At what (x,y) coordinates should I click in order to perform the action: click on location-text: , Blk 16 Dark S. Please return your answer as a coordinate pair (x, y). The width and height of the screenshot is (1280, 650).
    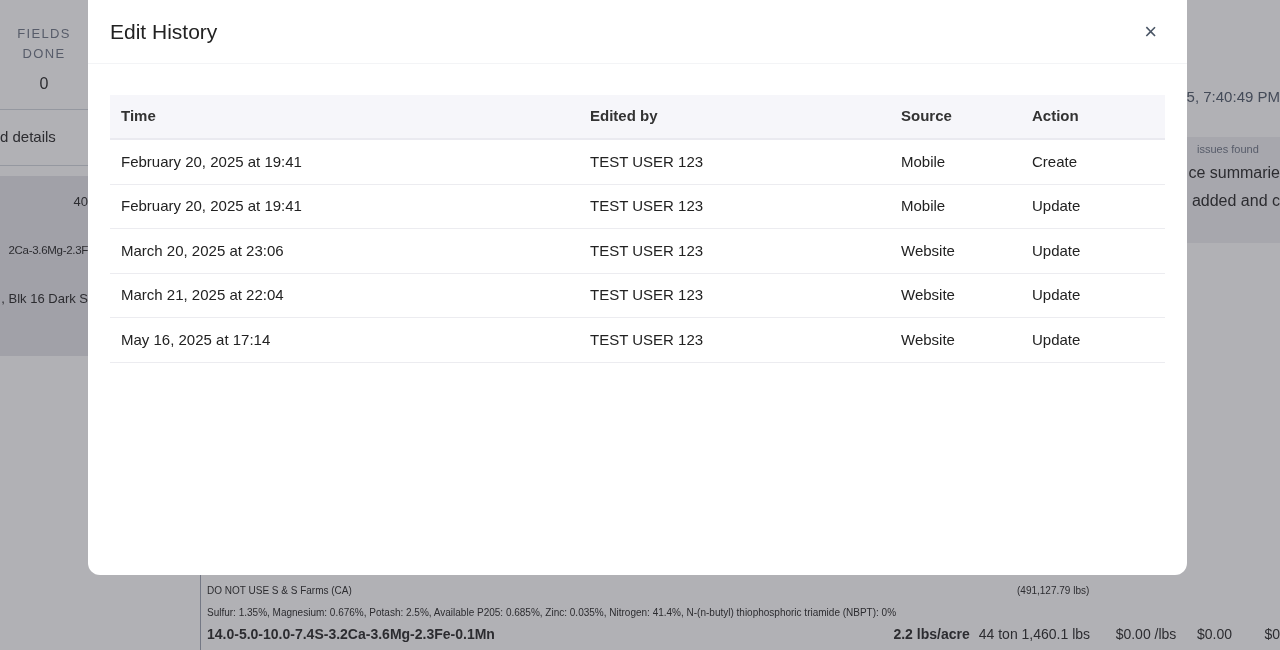
    Looking at the image, I should click on (44, 298).